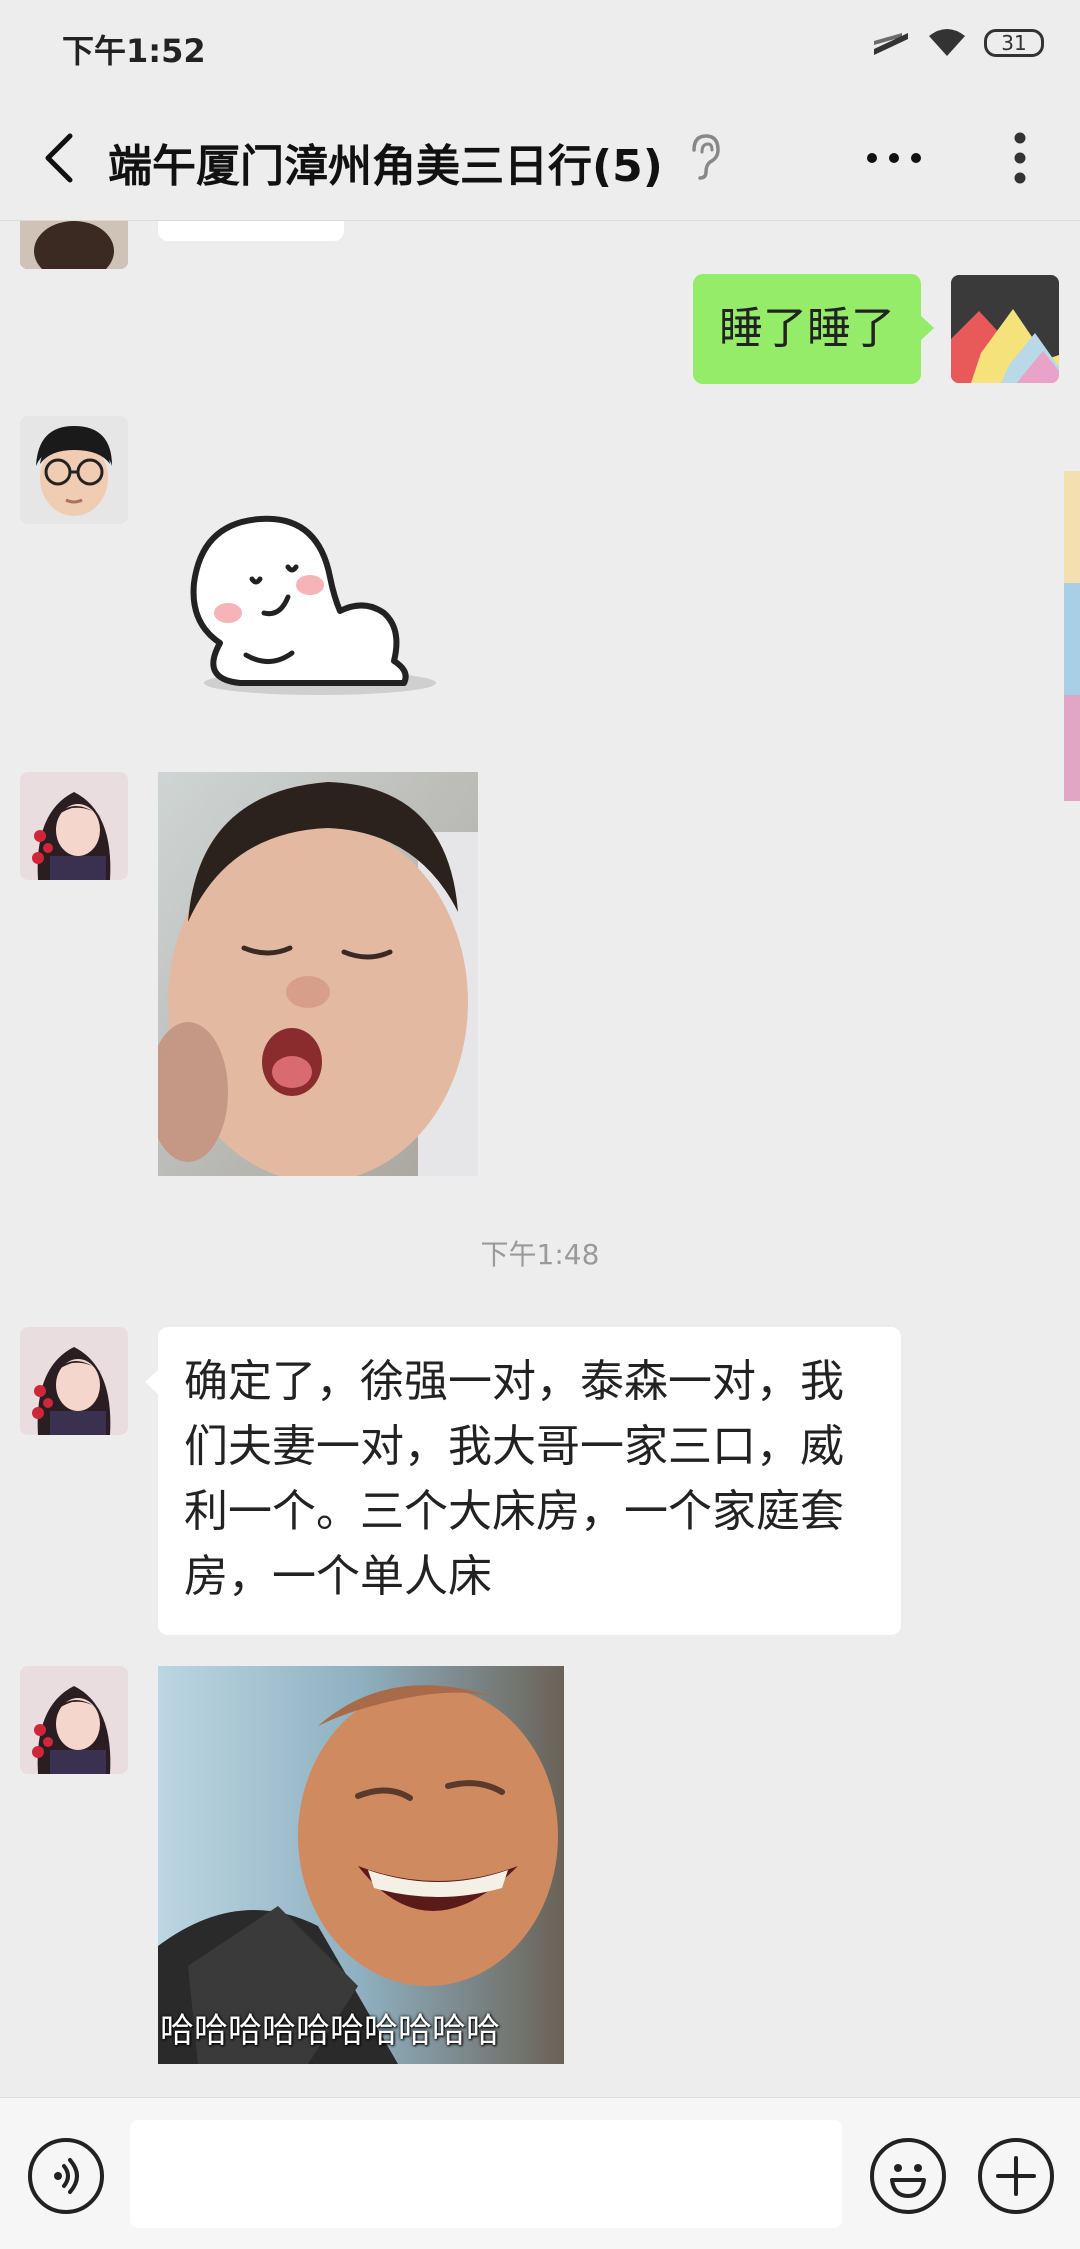 This screenshot has height=2249, width=1080. Describe the element at coordinates (908, 2181) in the screenshot. I see `emoji-icon` at that location.